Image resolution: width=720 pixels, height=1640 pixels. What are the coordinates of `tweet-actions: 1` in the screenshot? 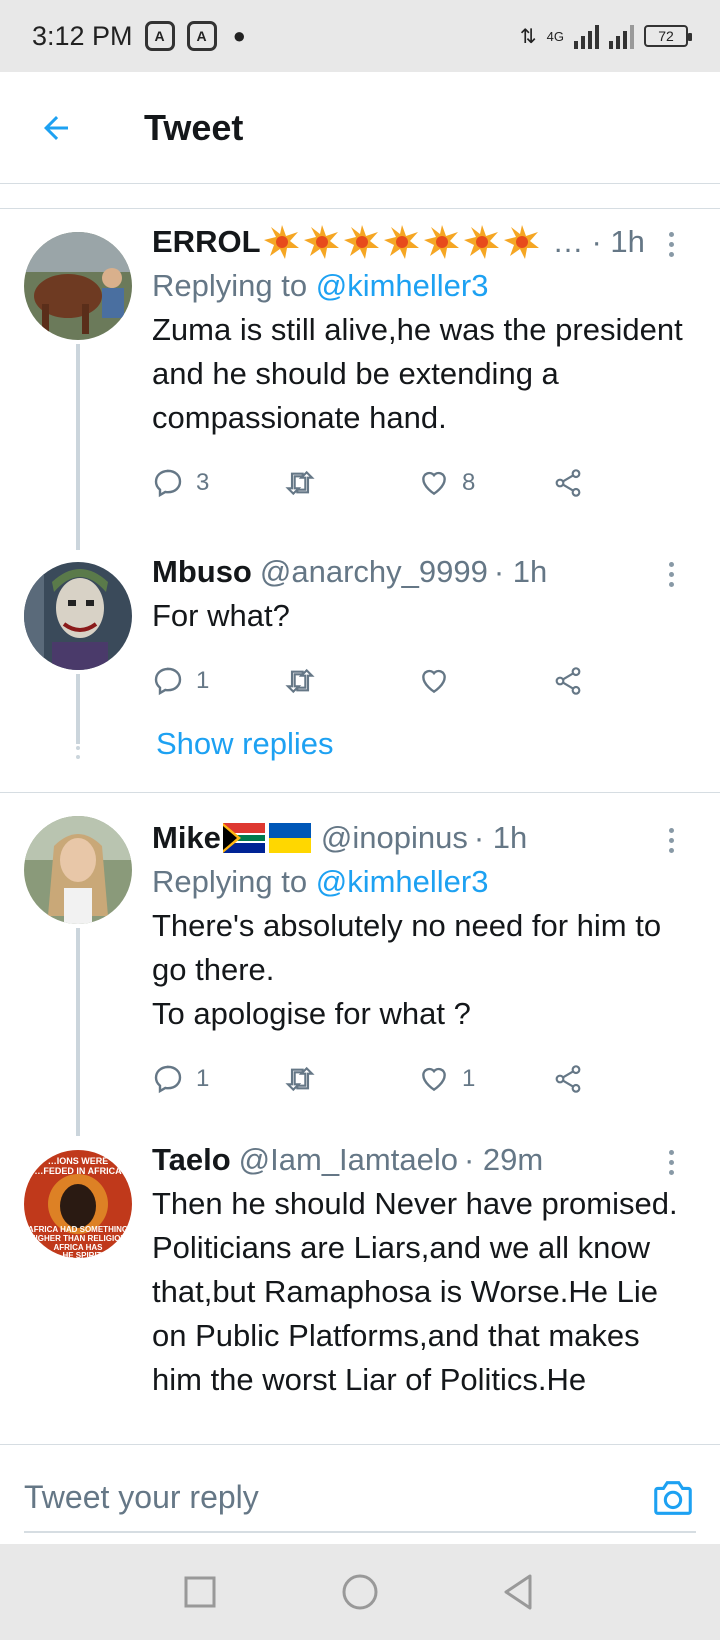 It's located at (420, 681).